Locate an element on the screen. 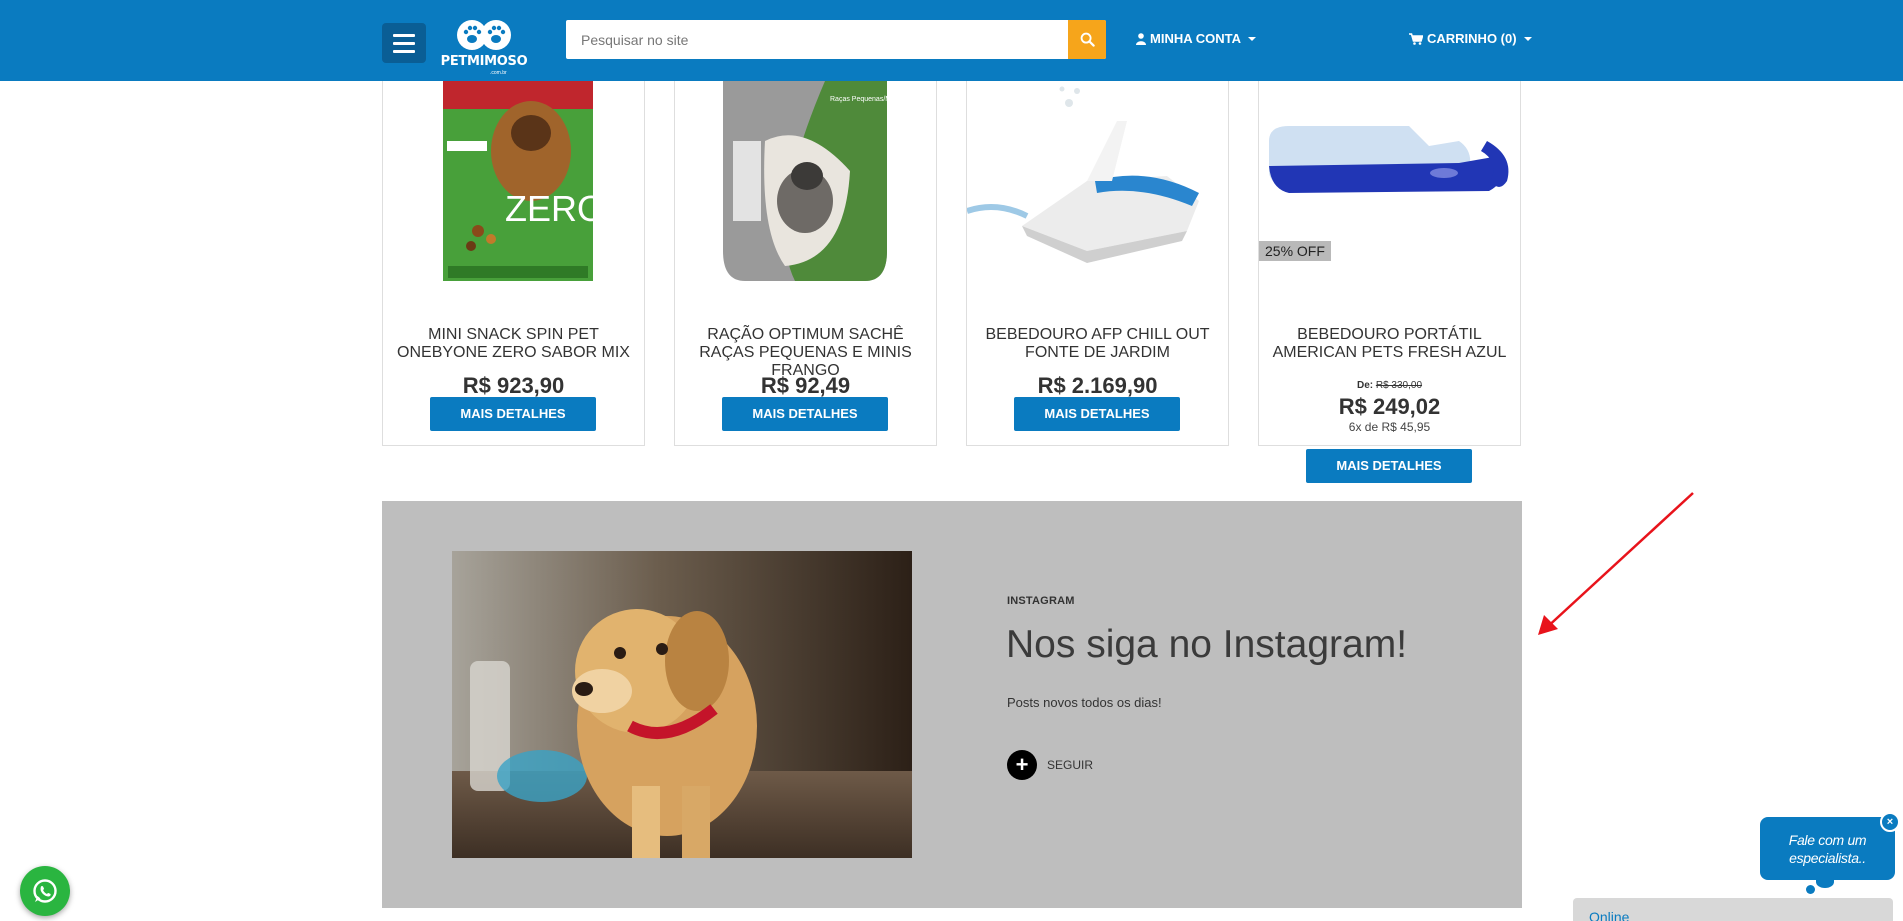  chat-status-label: Online is located at coordinates (1609, 915).